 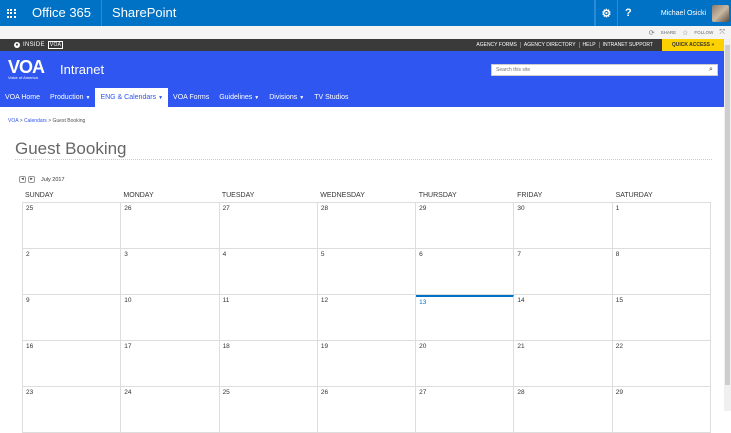 I want to click on calendar-day-cell: 16, so click(x=72, y=364).